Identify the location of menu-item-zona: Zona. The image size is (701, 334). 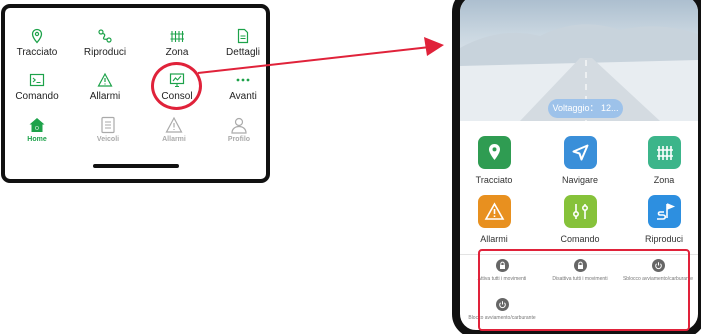
(177, 43).